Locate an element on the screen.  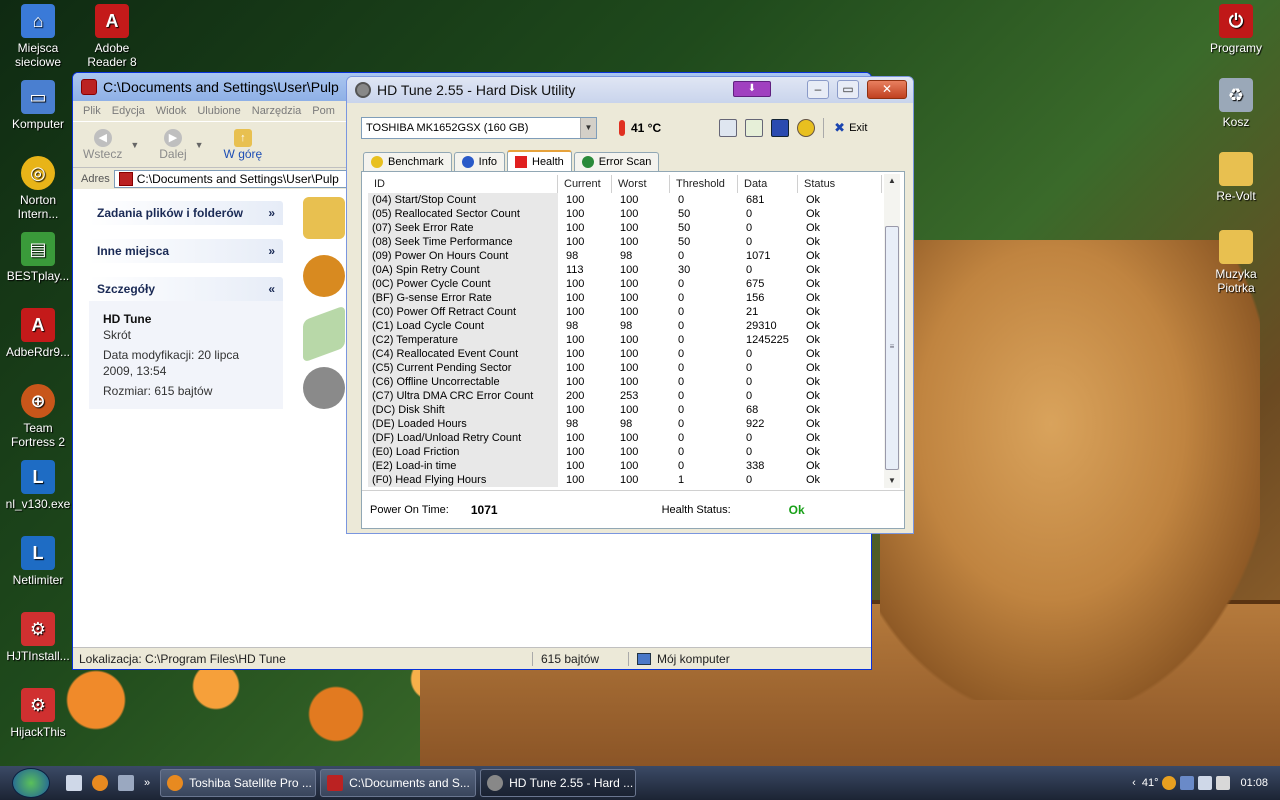
drive-select: TOSHIBA MK1652GSX (160 GB) ▼ is located at coordinates (479, 128).